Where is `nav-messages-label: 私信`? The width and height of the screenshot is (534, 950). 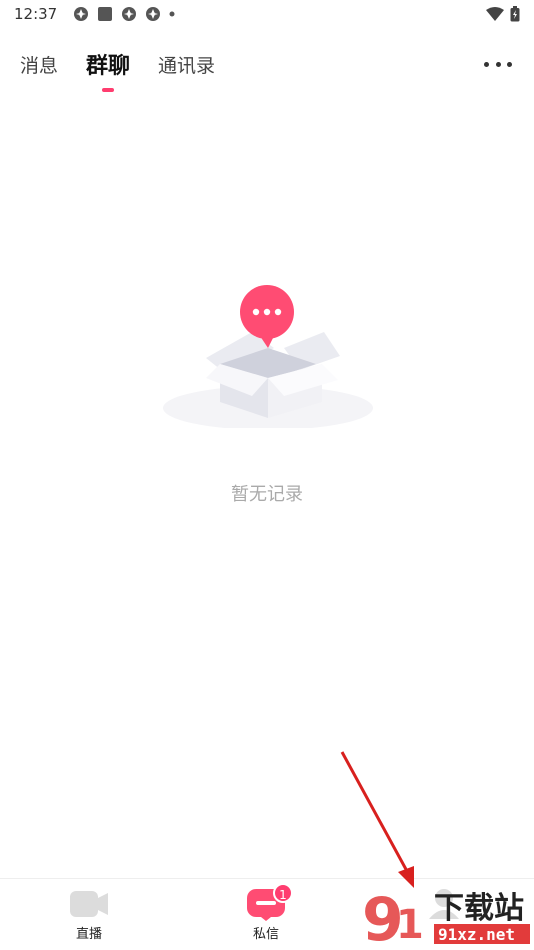 nav-messages-label: 私信 is located at coordinates (265, 934).